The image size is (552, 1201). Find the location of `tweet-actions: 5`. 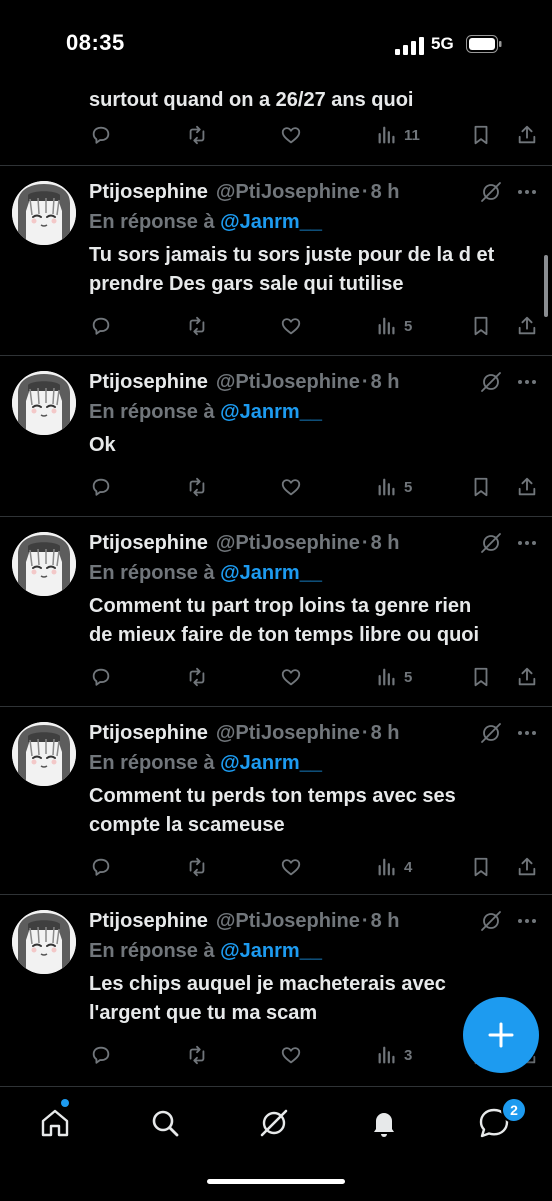

tweet-actions: 5 is located at coordinates (276, 678).